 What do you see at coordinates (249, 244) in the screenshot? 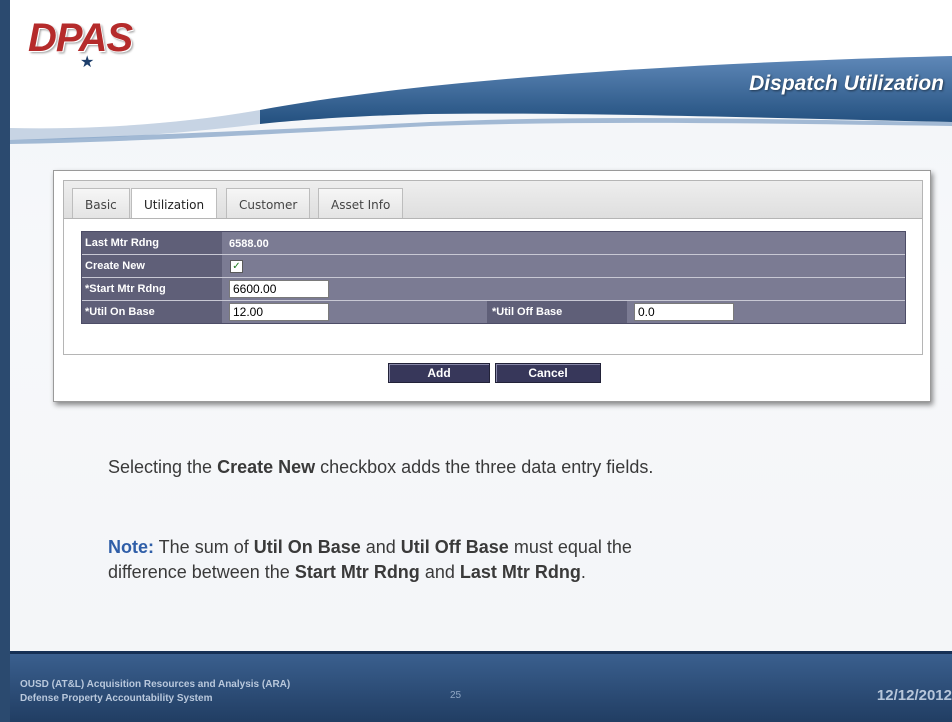
I see `last-mtr-value: 6588.00` at bounding box center [249, 244].